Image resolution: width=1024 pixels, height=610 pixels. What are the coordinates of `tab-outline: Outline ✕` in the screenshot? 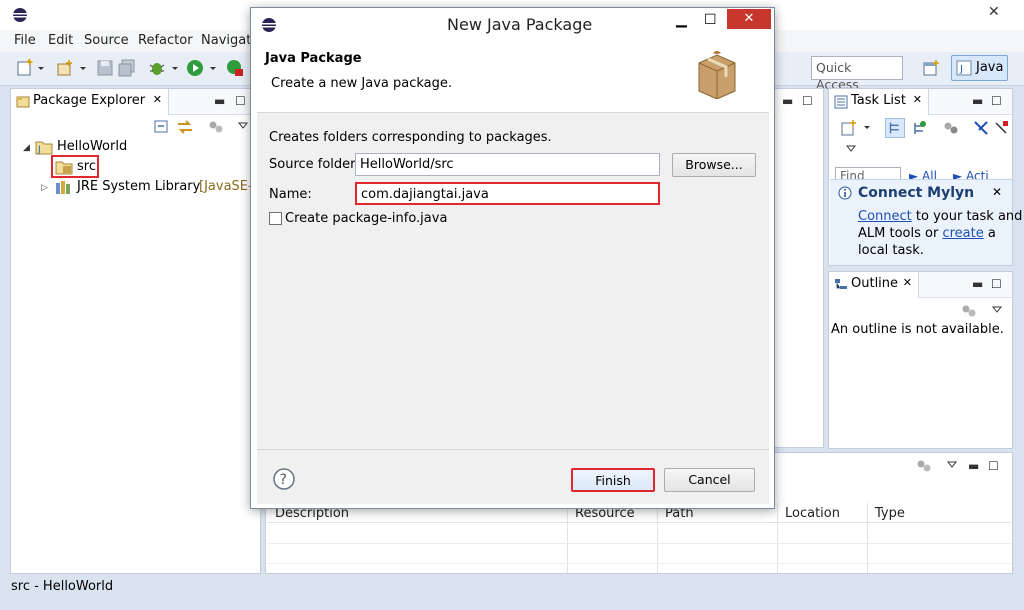 It's located at (874, 285).